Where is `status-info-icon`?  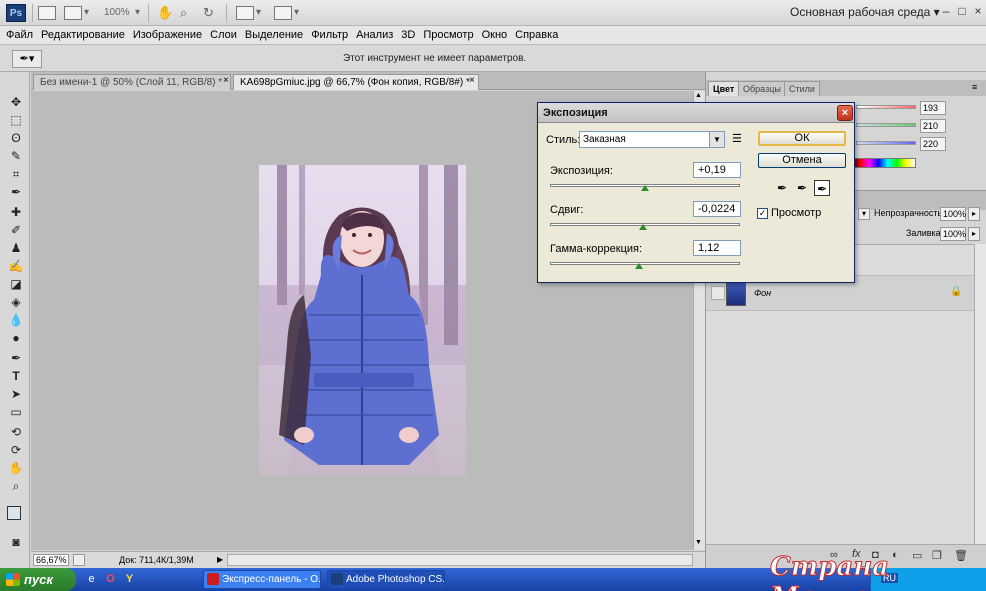 status-info-icon is located at coordinates (79, 560).